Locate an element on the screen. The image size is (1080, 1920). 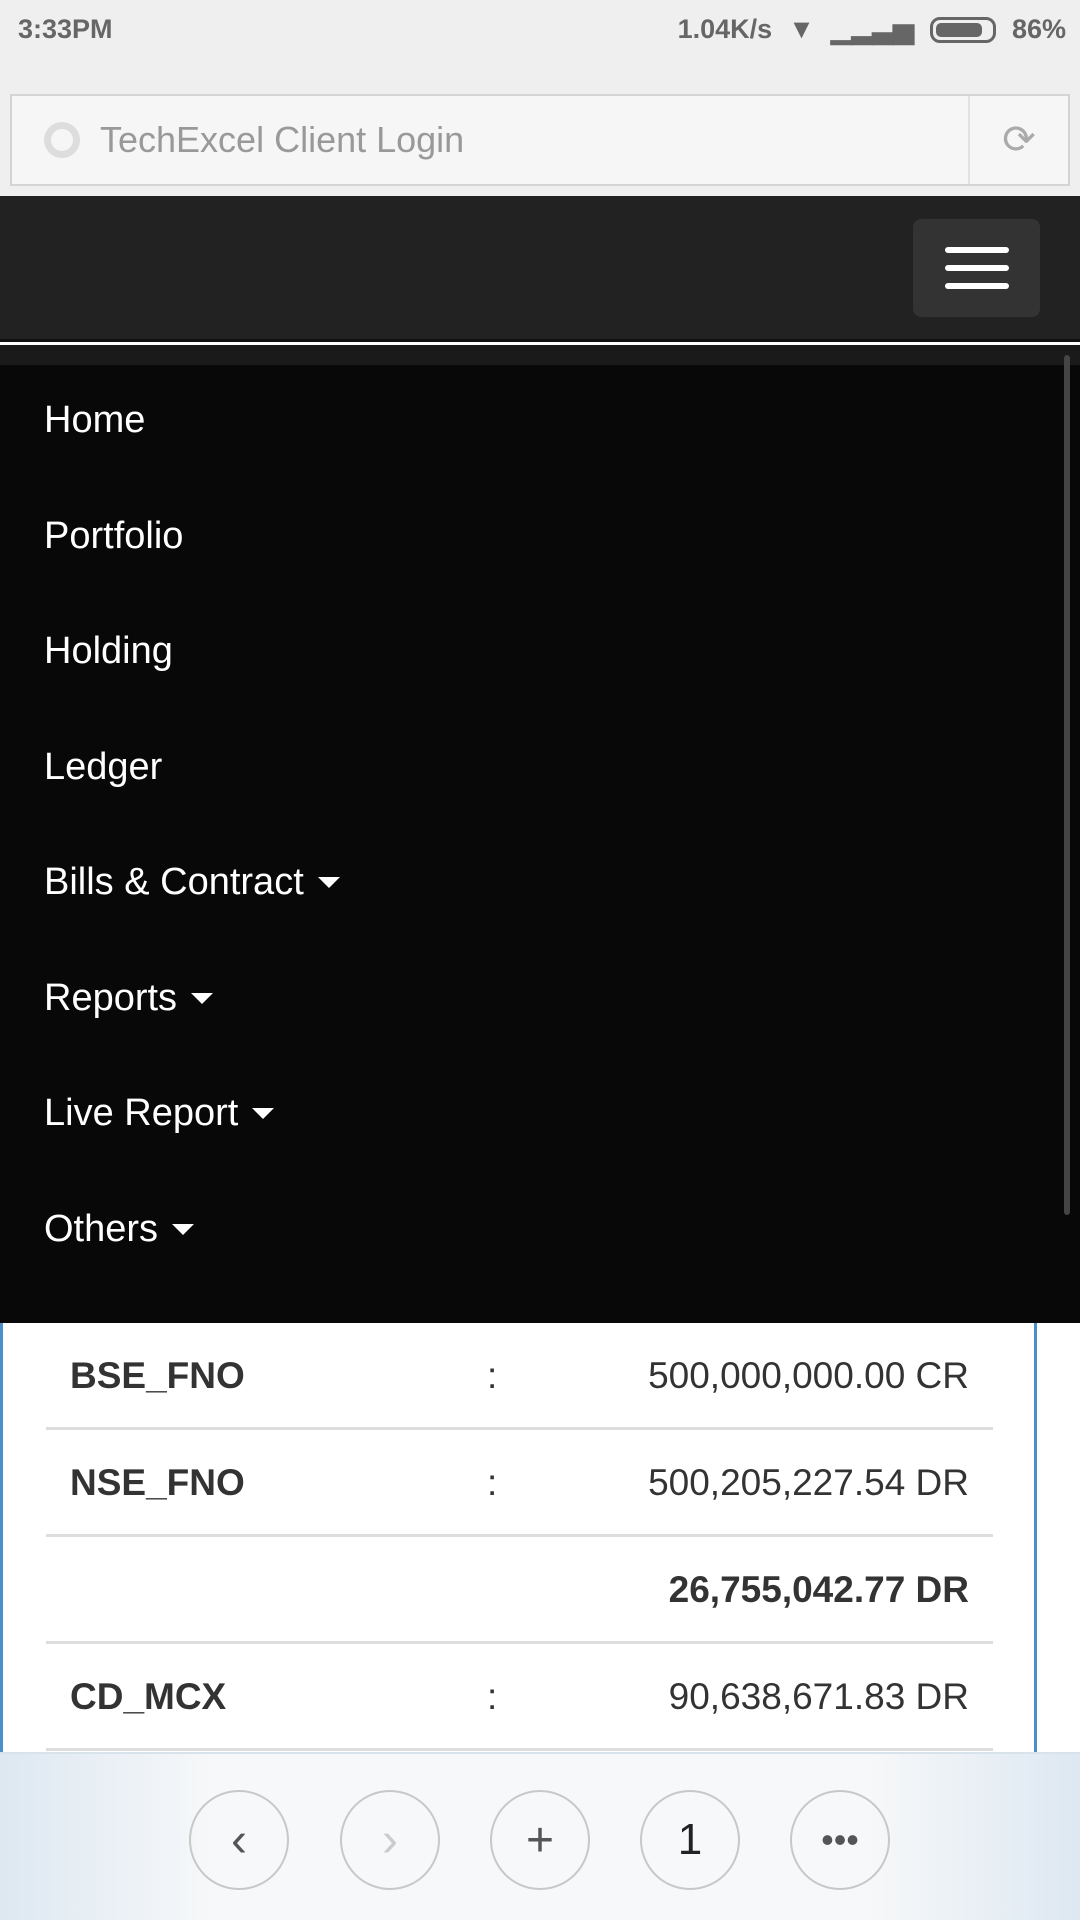
more-icon: ••• is located at coordinates (840, 1839).